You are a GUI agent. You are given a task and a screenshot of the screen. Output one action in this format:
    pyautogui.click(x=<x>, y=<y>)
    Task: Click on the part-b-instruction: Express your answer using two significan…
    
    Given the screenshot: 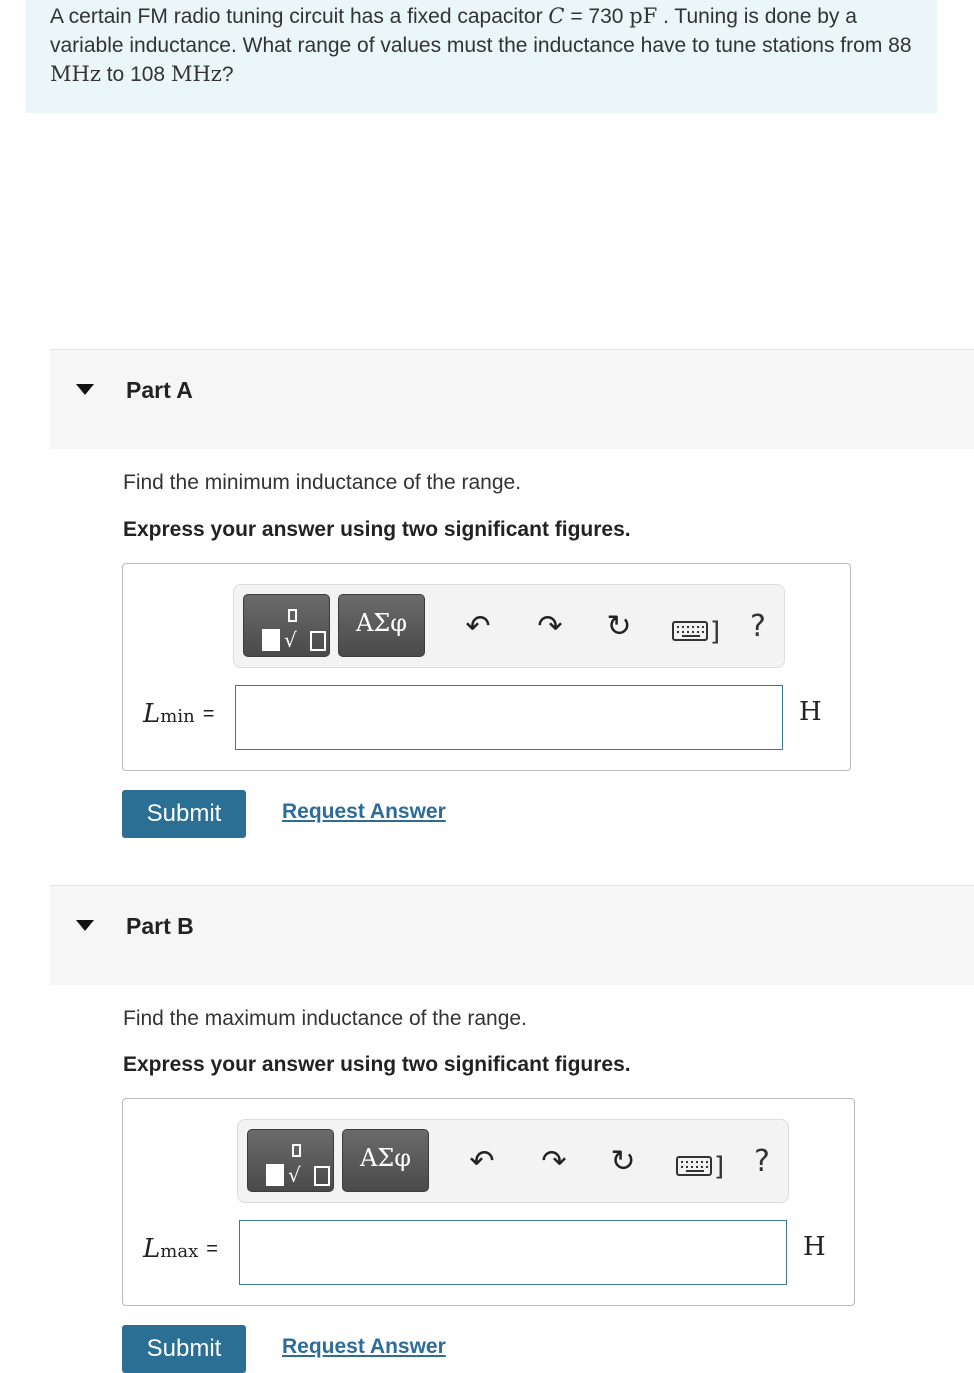 What is the action you would take?
    pyautogui.click(x=377, y=1064)
    